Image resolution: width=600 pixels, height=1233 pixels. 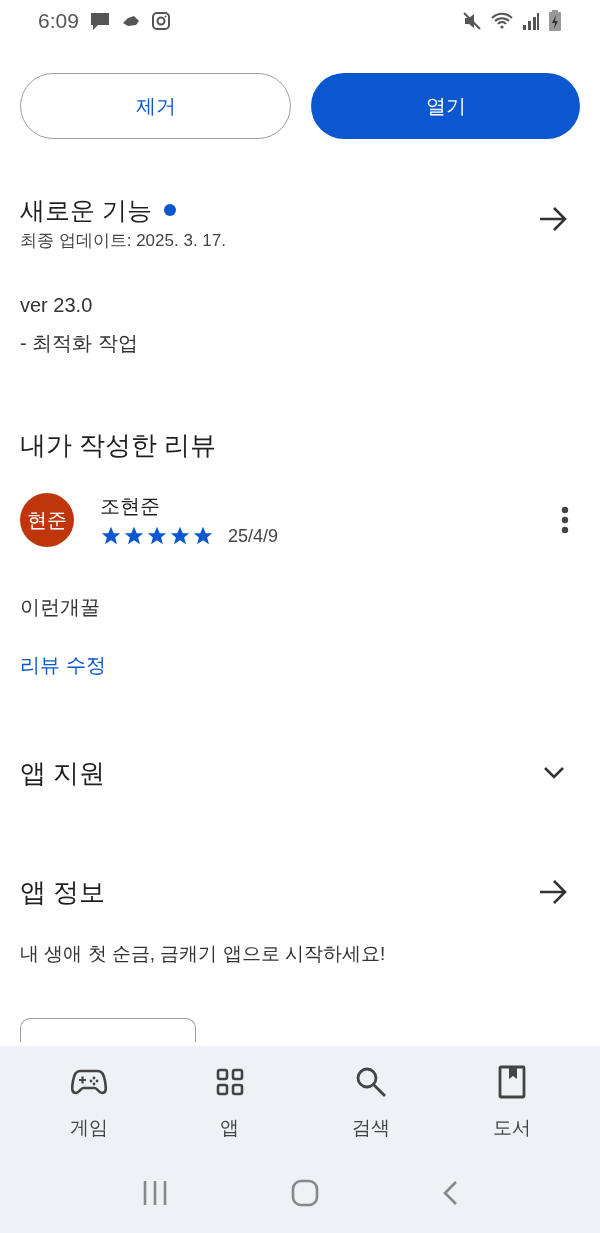 What do you see at coordinates (160, 21) in the screenshot?
I see `camera-icon` at bounding box center [160, 21].